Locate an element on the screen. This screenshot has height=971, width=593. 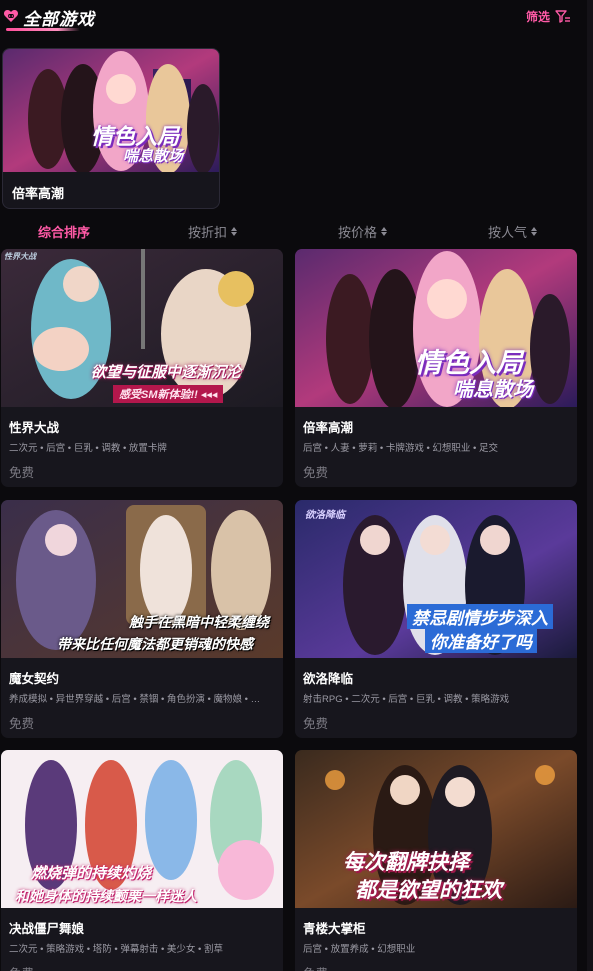
game-card-corner-logo: 欲洛降临 is located at coordinates (325, 515).